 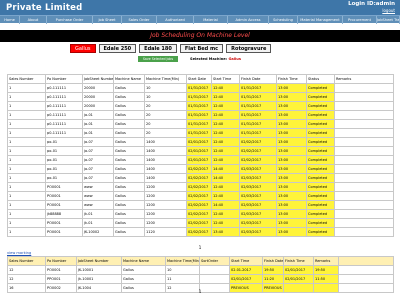 What do you see at coordinates (70, 20) in the screenshot?
I see `nav-item-purchase-order: Purchase Order` at bounding box center [70, 20].